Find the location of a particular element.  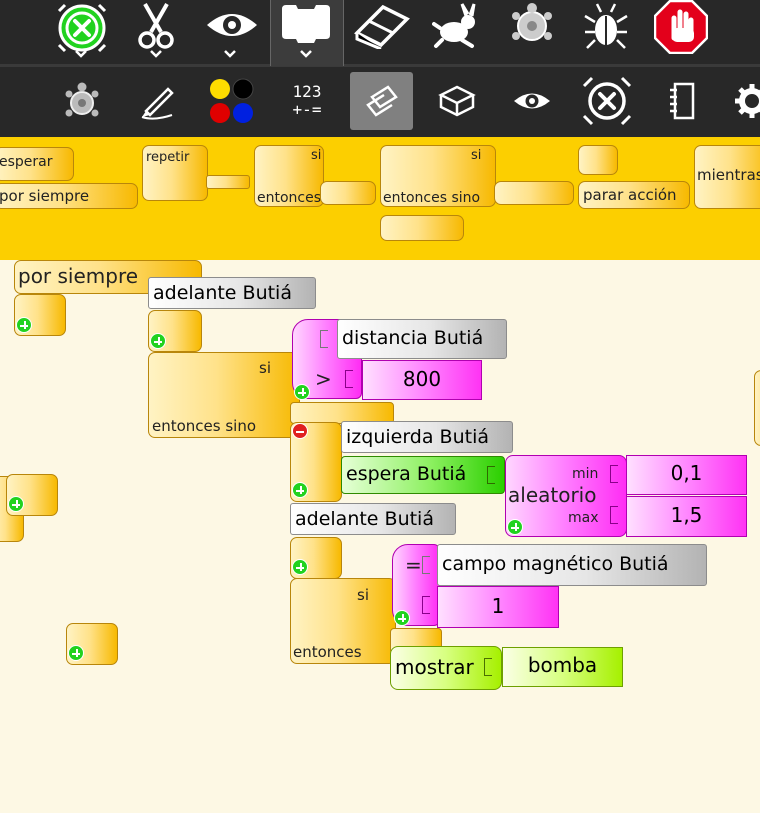

activity-close-icon is located at coordinates (82, 28).